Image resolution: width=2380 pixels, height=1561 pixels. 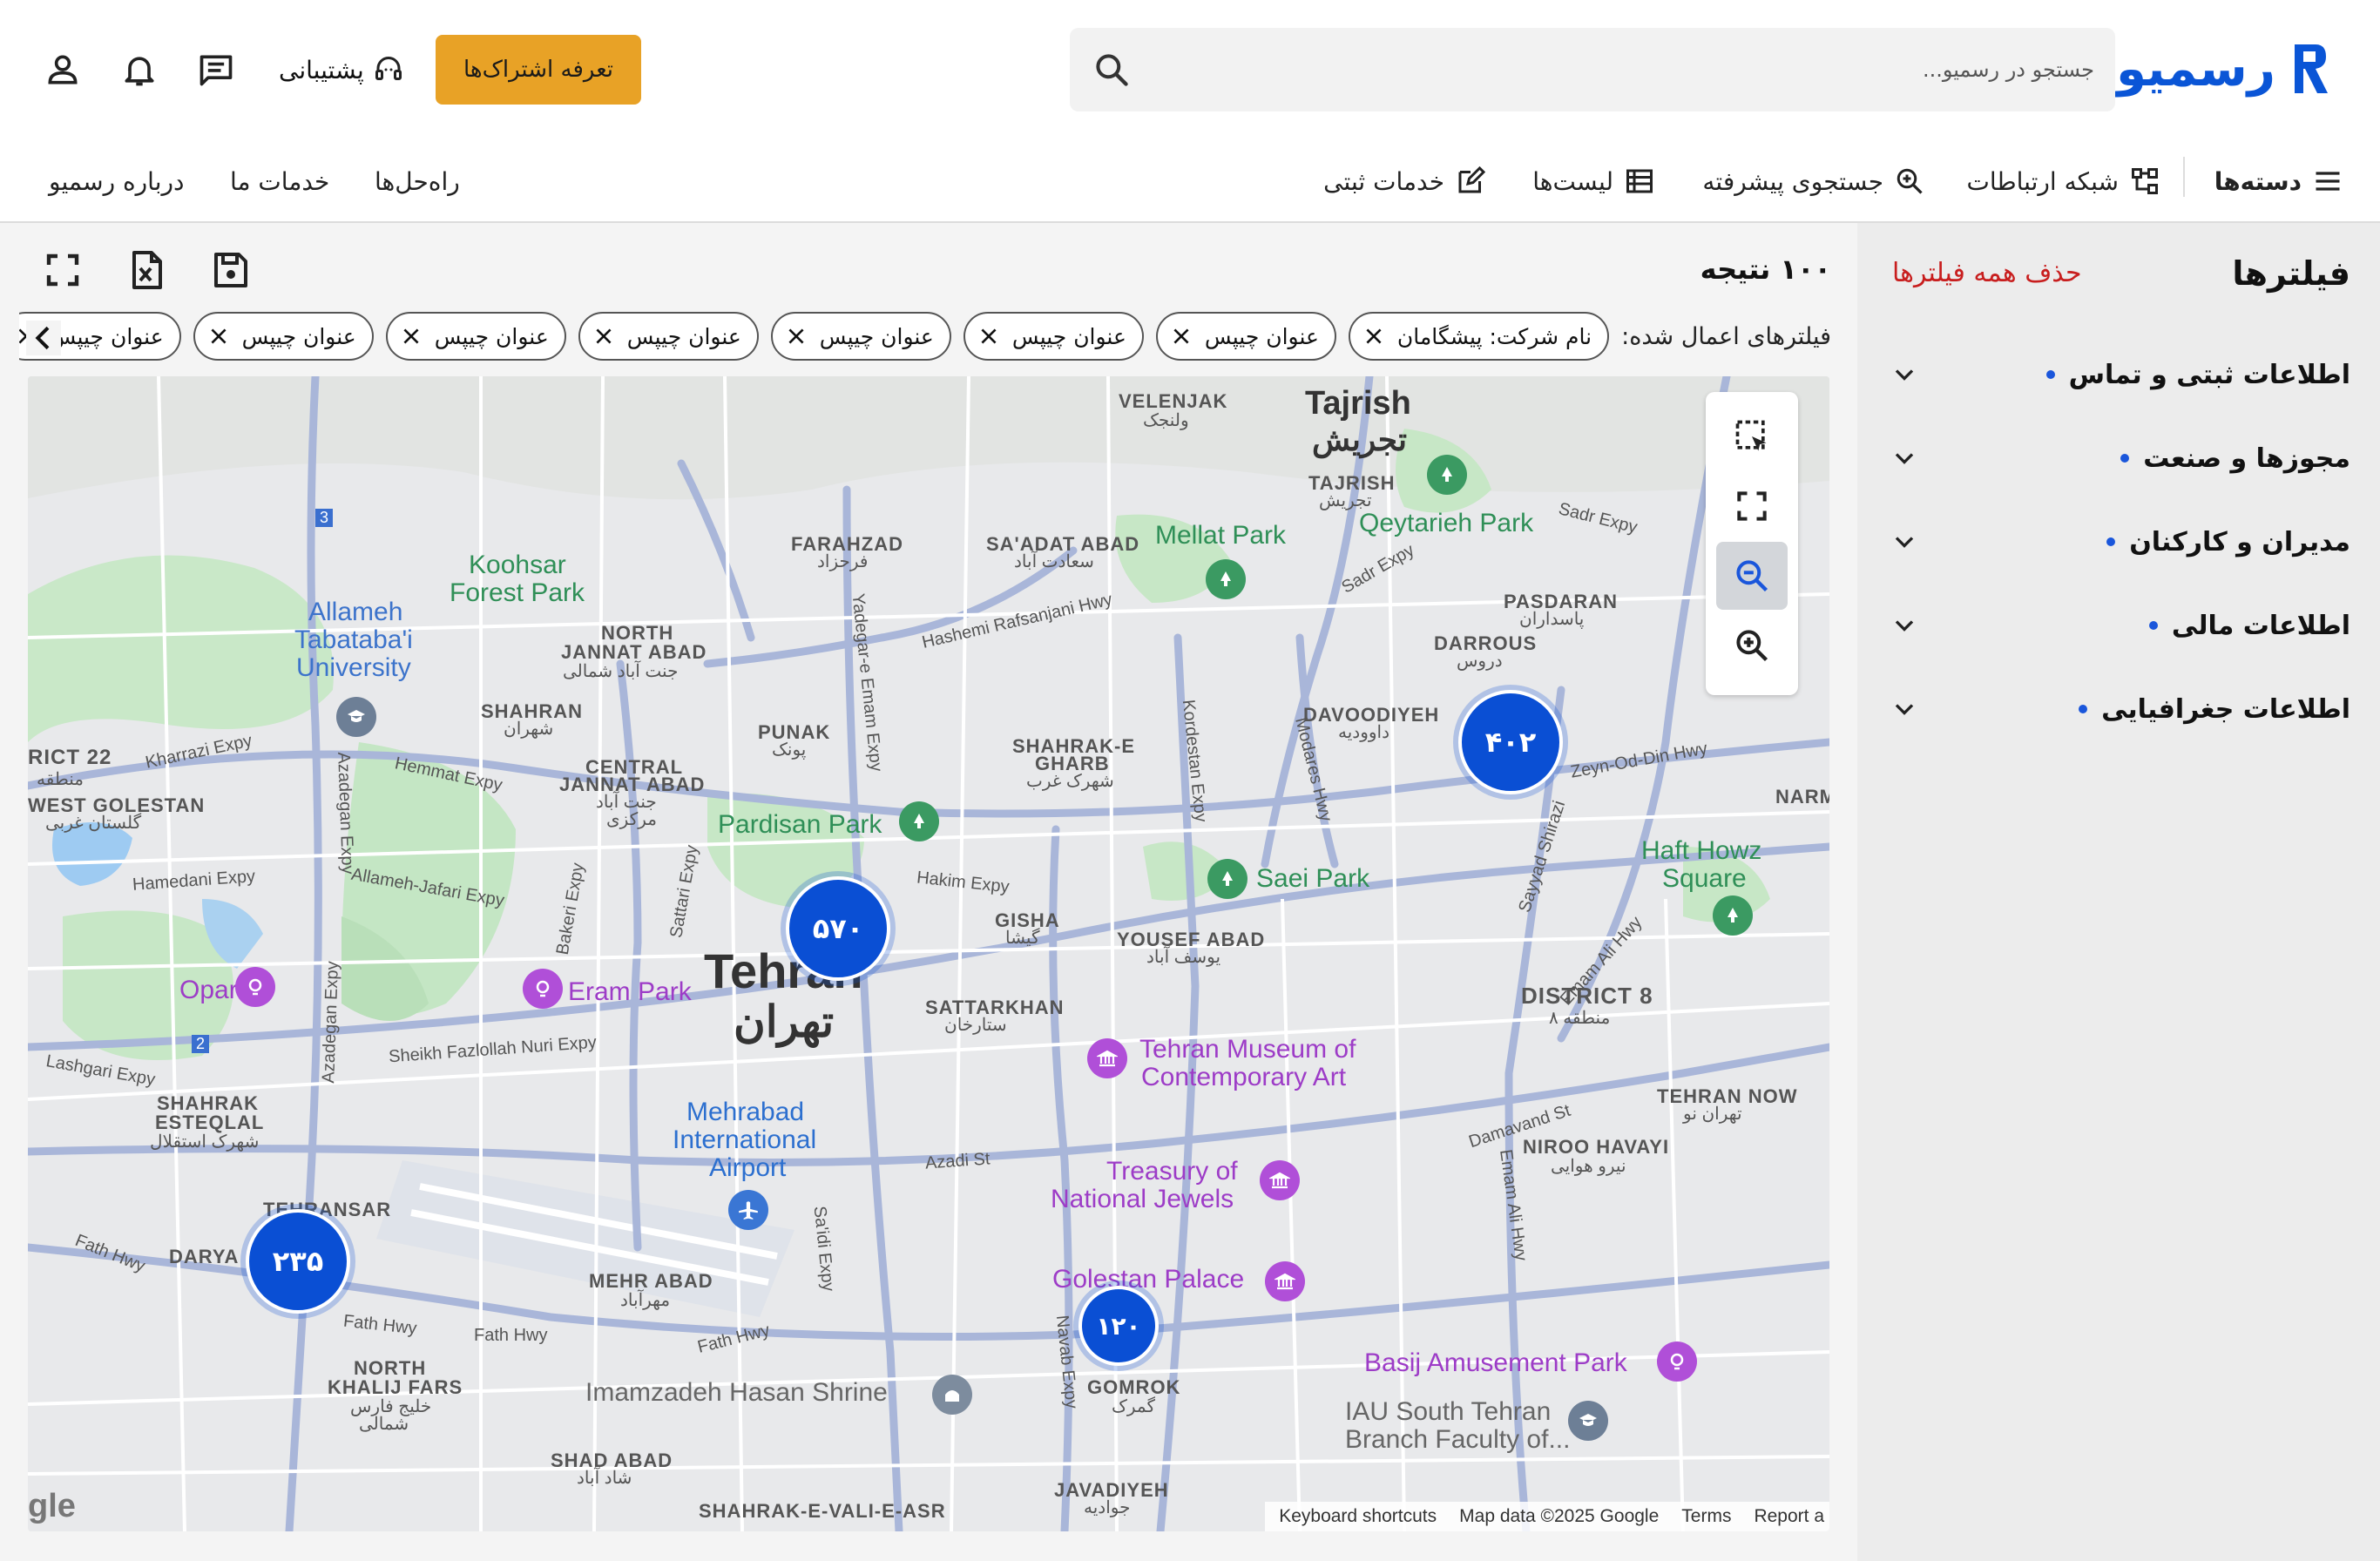 What do you see at coordinates (216, 70) in the screenshot?
I see `chat-icon` at bounding box center [216, 70].